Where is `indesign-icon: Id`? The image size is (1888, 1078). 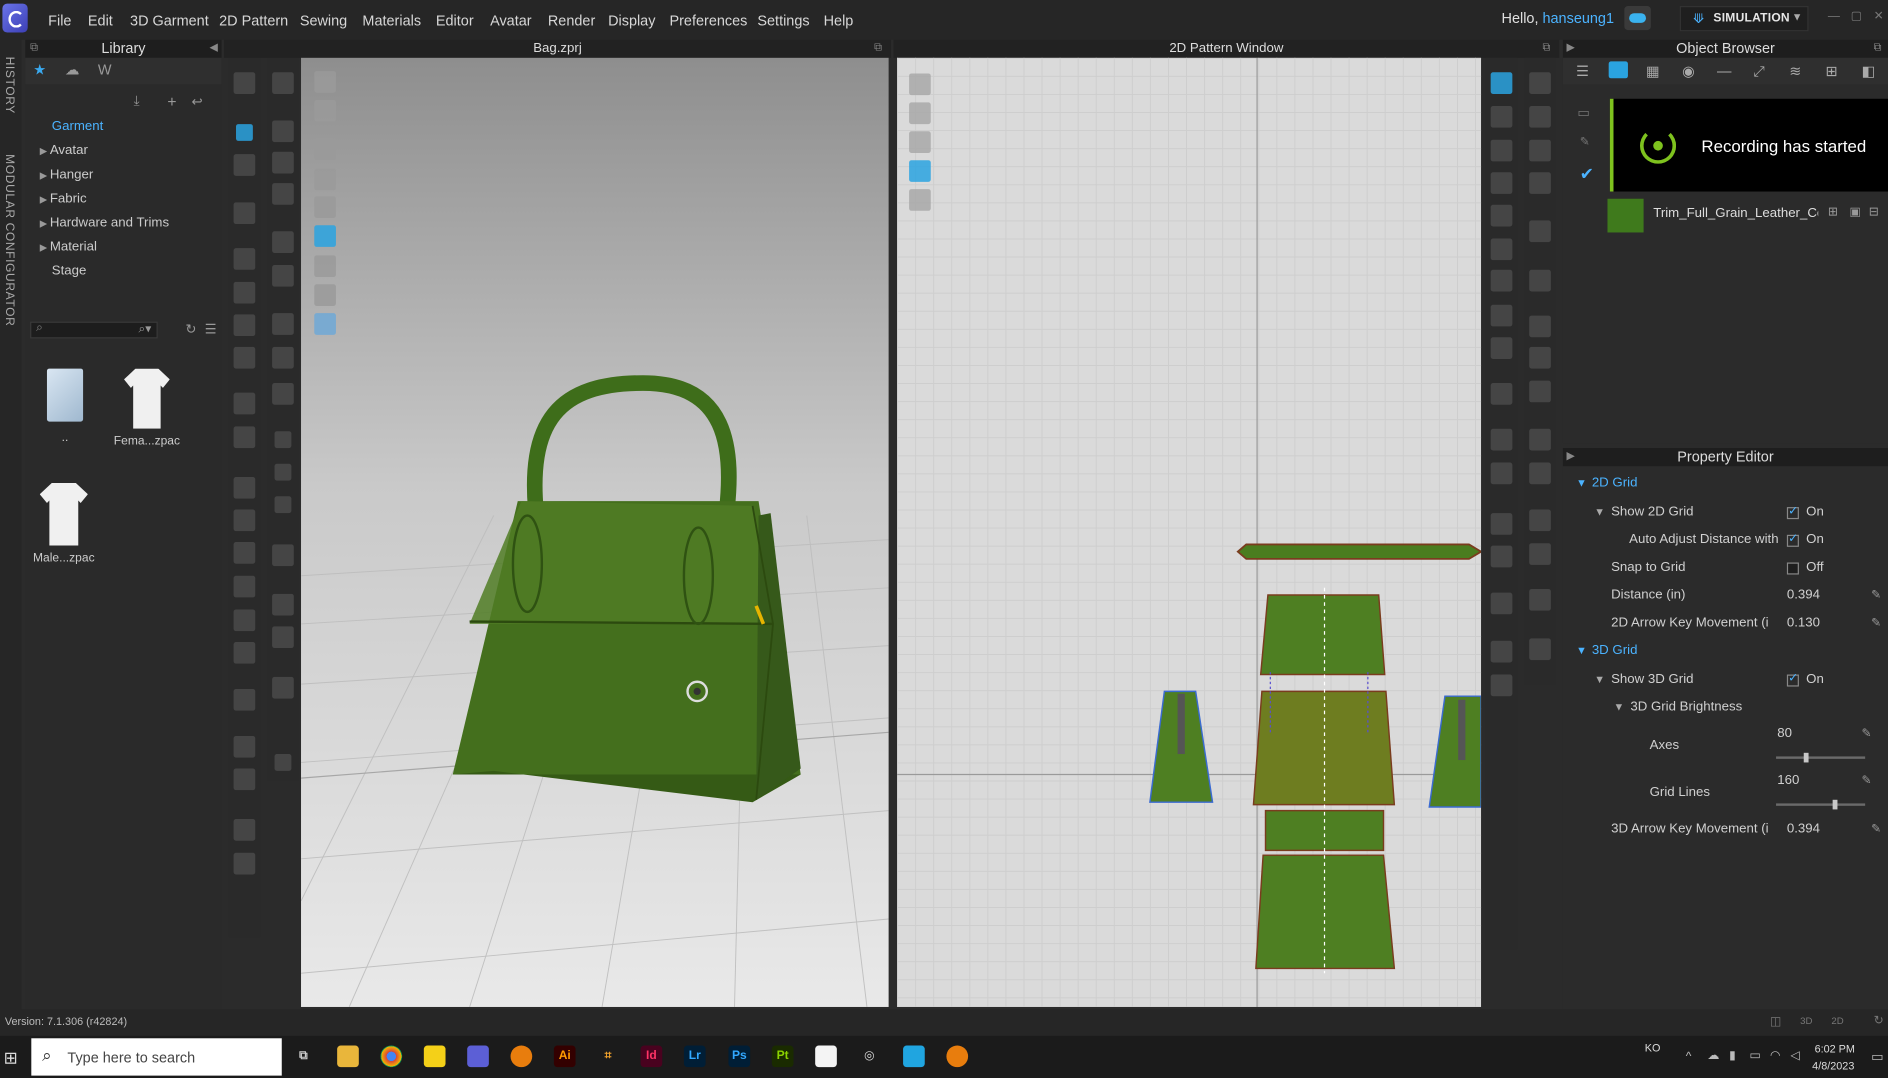
indesign-icon: Id is located at coordinates (651, 1056).